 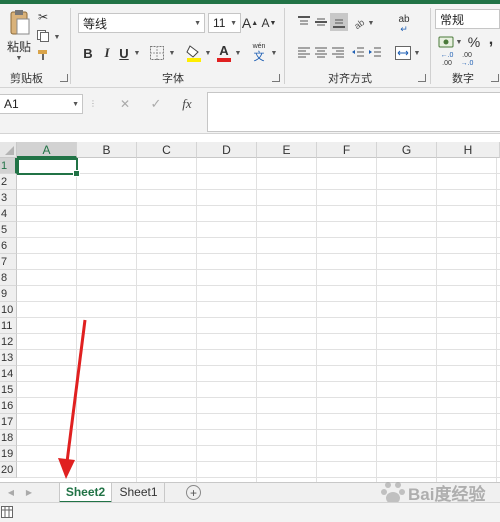 I want to click on align-center-icon, so click(x=321, y=53).